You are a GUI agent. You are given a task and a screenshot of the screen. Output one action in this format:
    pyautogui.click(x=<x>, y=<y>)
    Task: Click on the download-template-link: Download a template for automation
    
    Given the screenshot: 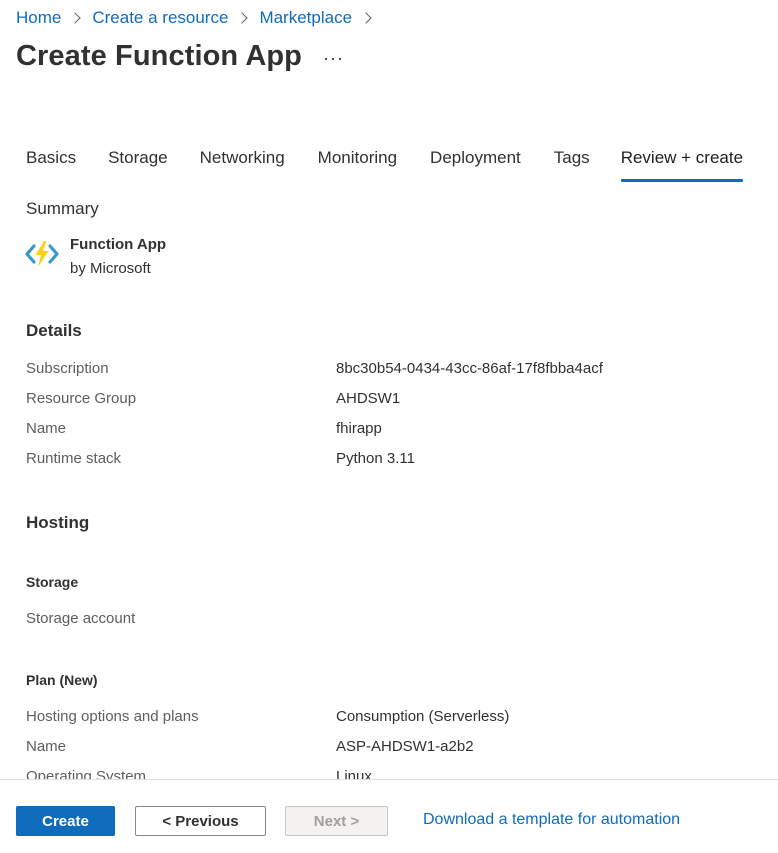 What is the action you would take?
    pyautogui.click(x=551, y=820)
    